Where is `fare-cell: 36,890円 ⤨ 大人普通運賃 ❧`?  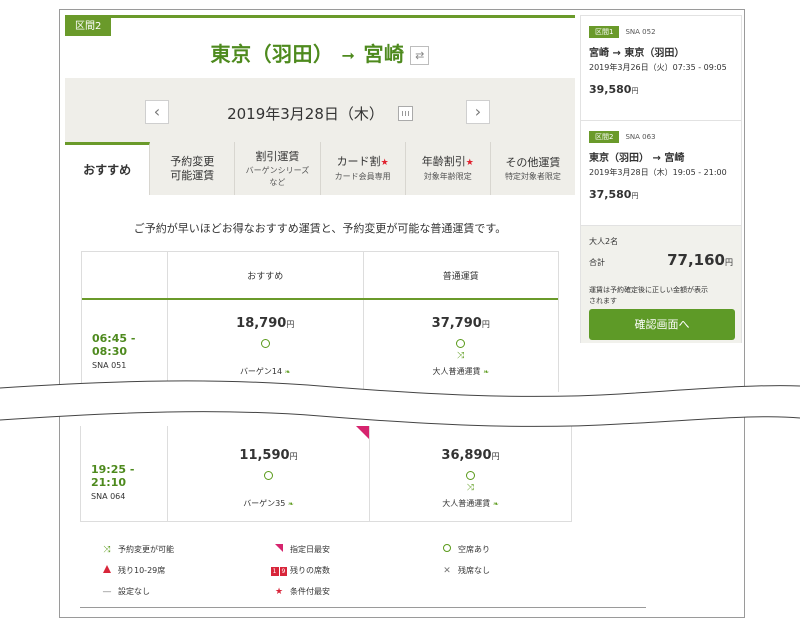 fare-cell: 36,890円 ⤨ 大人普通運賃 ❧ is located at coordinates (470, 474).